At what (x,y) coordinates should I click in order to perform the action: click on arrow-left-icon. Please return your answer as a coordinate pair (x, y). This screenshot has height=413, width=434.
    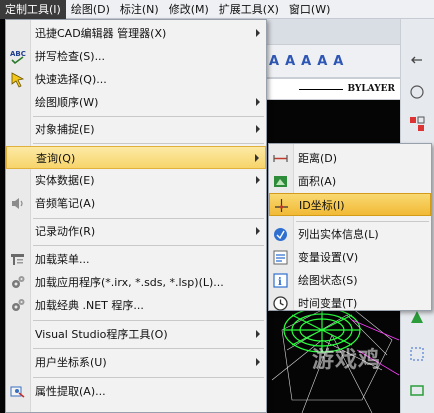
    Looking at the image, I should click on (417, 60).